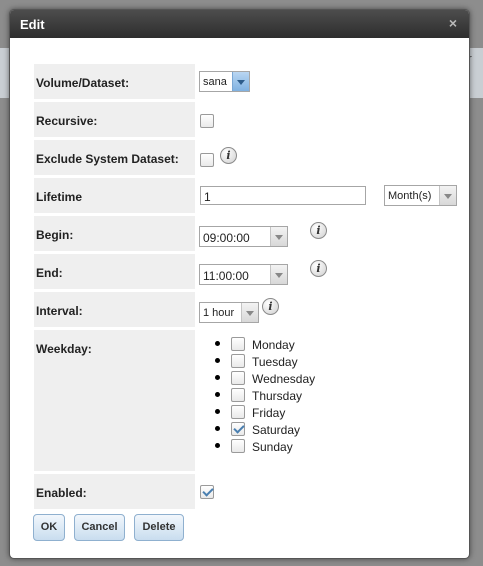 This screenshot has width=483, height=566. Describe the element at coordinates (238, 378) in the screenshot. I see `weekday-checkbox-wednesday` at that location.